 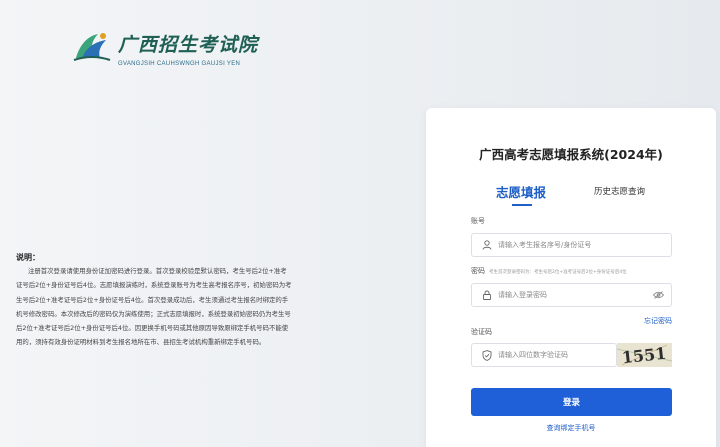 I want to click on shield-icon, so click(x=487, y=355).